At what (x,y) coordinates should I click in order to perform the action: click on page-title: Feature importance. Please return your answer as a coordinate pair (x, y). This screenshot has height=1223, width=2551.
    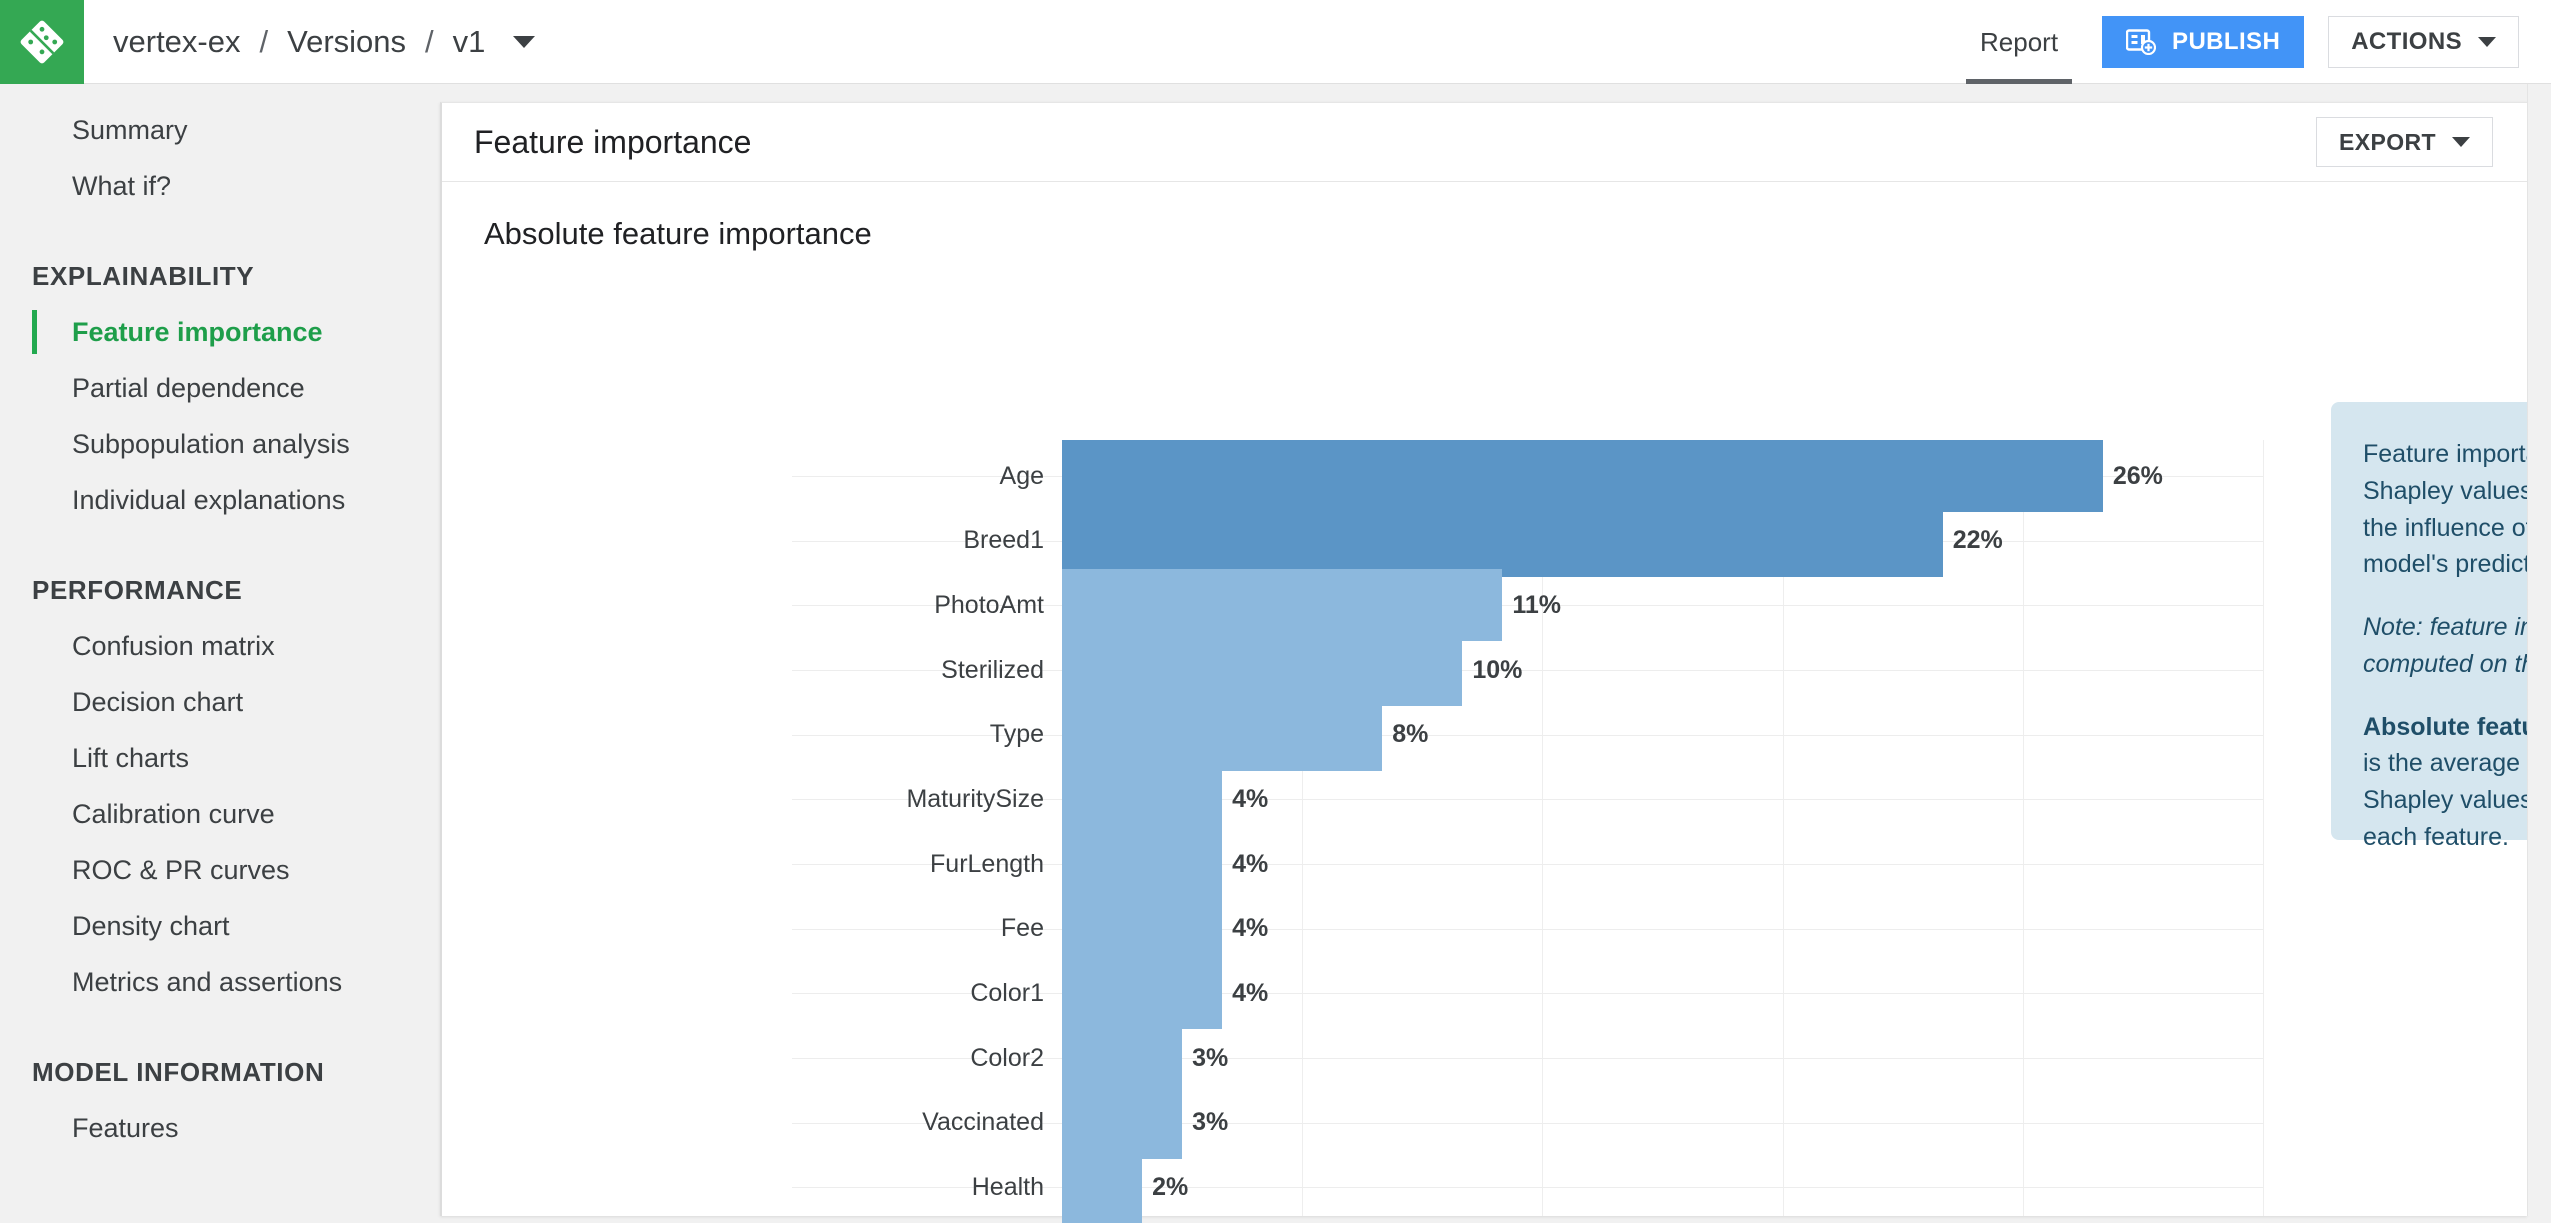
    Looking at the image, I should click on (613, 141).